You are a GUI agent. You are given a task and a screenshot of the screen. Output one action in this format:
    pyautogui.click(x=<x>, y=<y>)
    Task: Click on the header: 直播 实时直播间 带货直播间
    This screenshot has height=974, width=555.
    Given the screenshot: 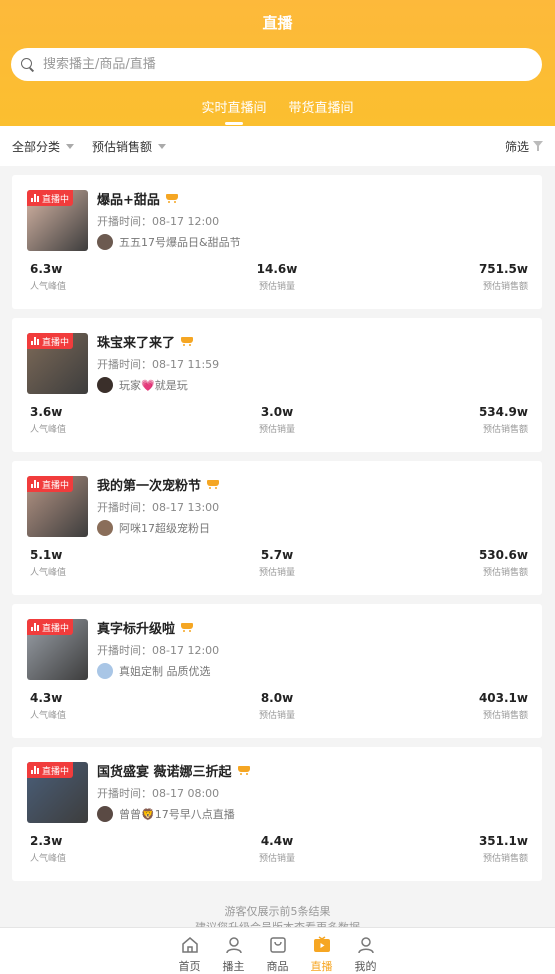 What is the action you would take?
    pyautogui.click(x=277, y=63)
    